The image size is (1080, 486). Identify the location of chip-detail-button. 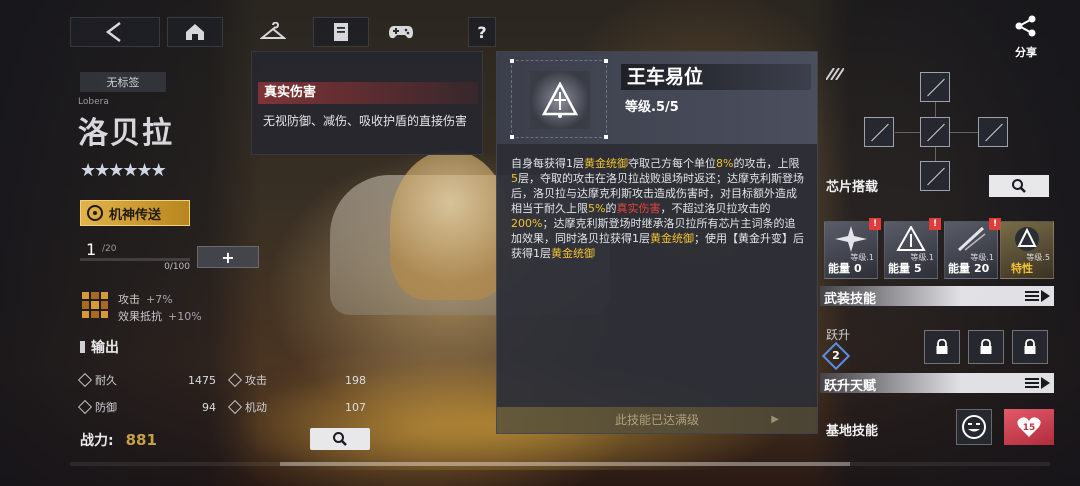
(1019, 186).